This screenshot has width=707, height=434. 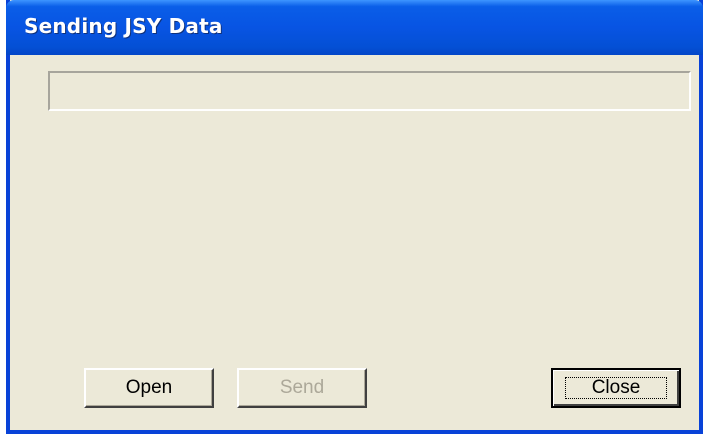 I want to click on open-button: Open, so click(x=149, y=388).